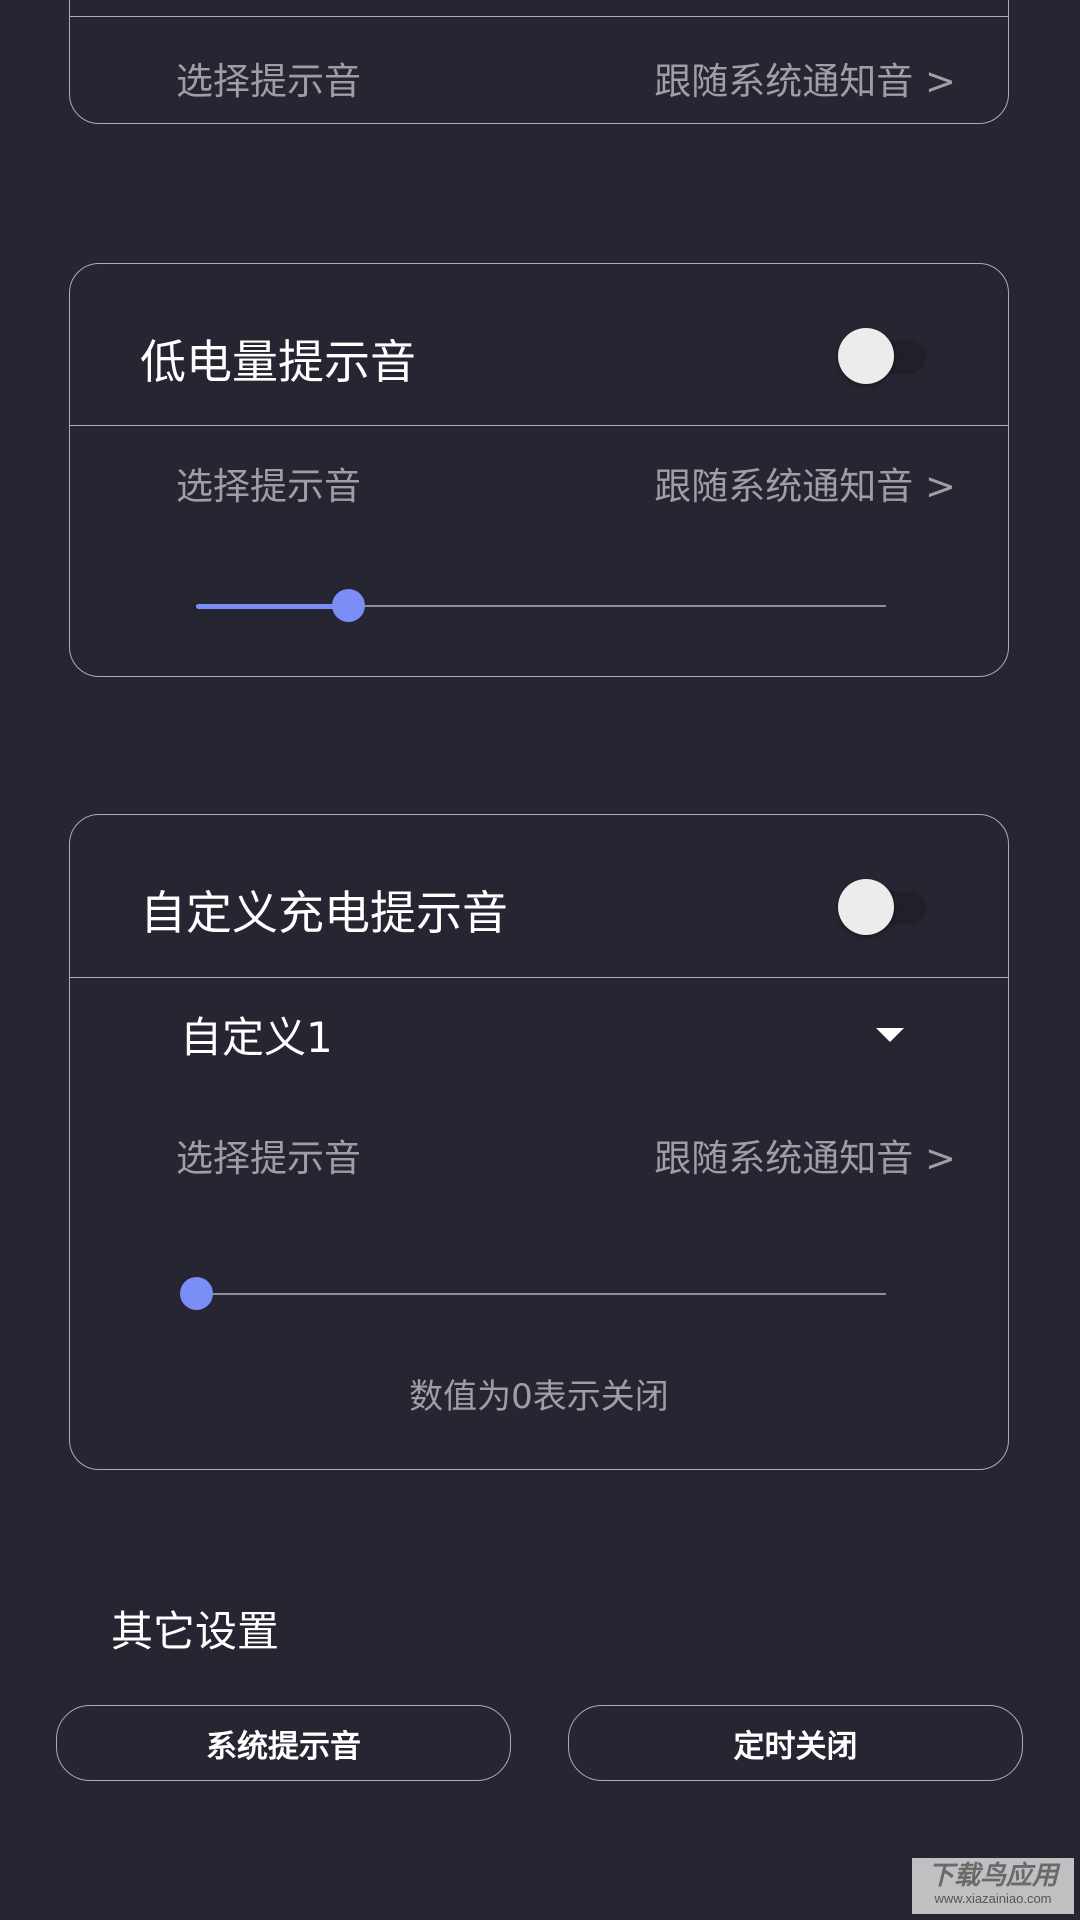 This screenshot has height=1920, width=1080. I want to click on slider-rail, so click(541, 1294).